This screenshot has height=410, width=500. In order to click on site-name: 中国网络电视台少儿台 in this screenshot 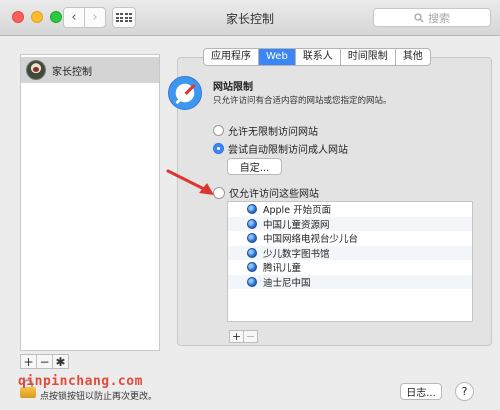, I will do `click(311, 240)`.